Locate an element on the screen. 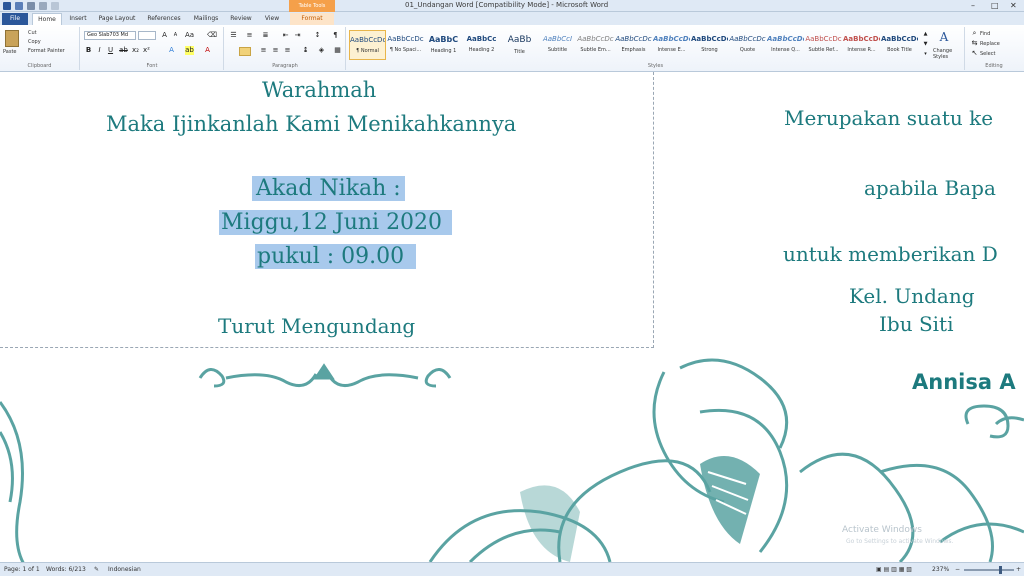 The height and width of the screenshot is (576, 1024). doc-right-line3: untuk memberikan D is located at coordinates (890, 254).